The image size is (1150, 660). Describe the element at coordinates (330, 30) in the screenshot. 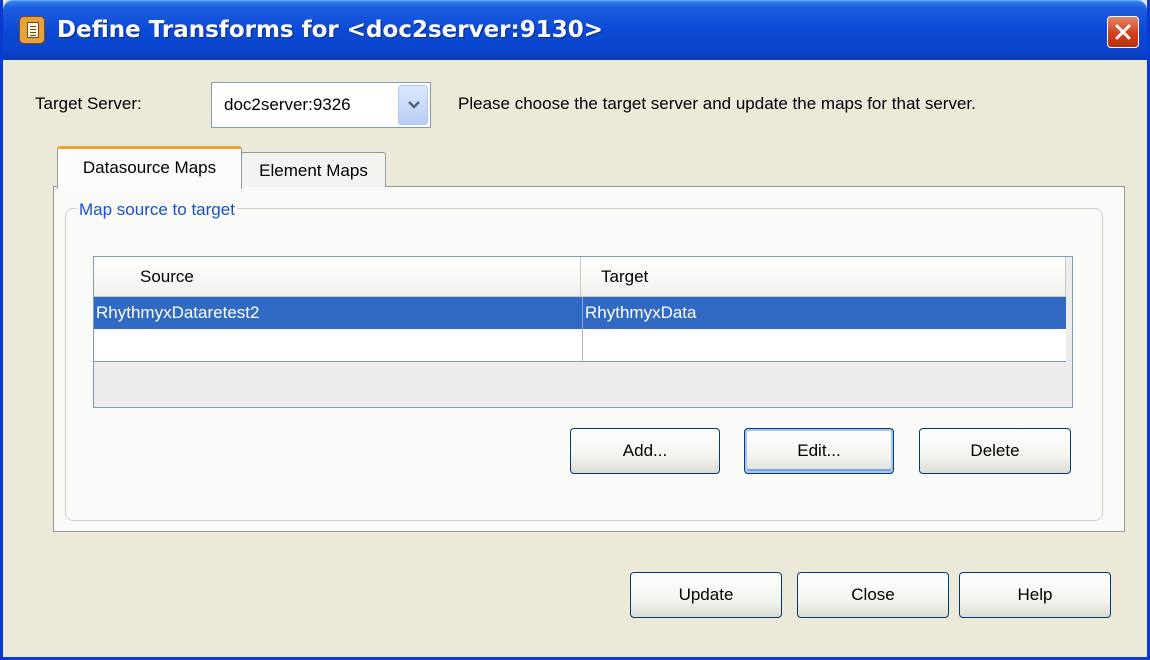

I see `window-title: Define Transforms for <doc2server:9130>` at that location.